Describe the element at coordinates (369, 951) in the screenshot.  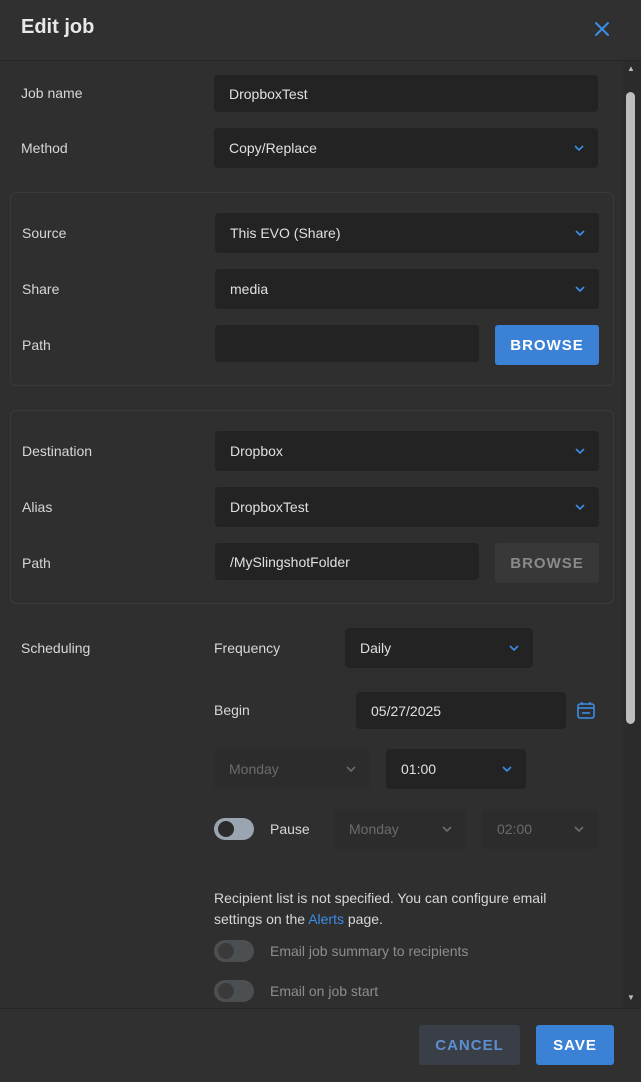
I see `email-summary-label: Email job summary to recipients` at that location.